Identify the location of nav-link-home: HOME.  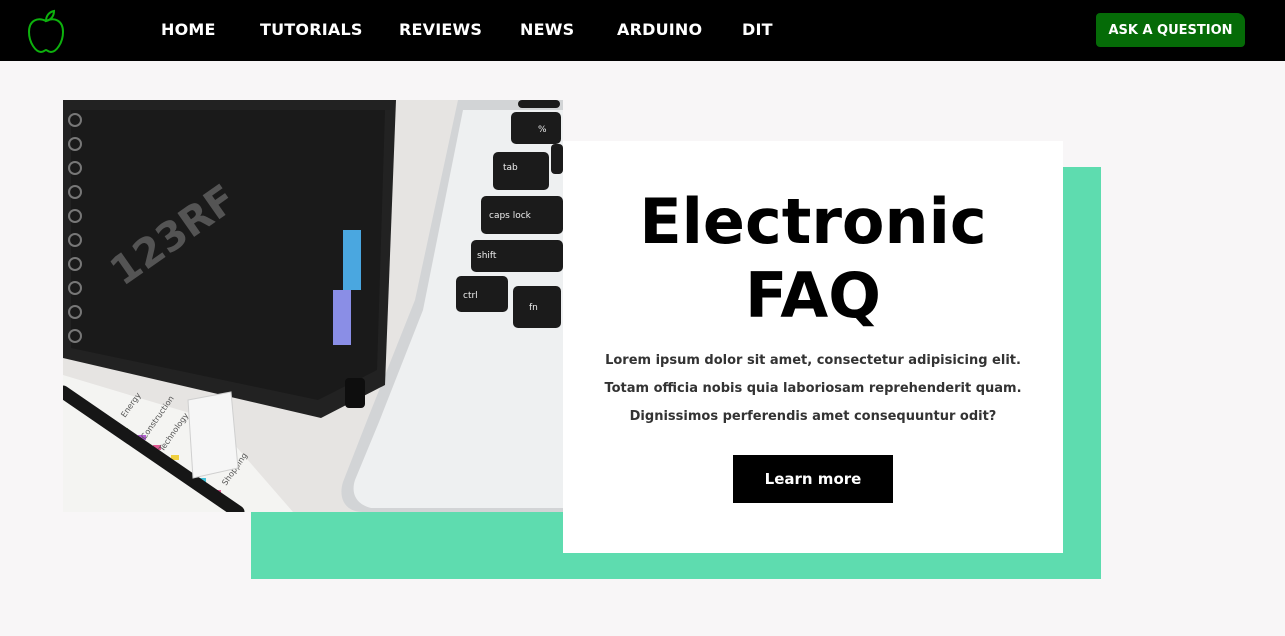
(188, 30).